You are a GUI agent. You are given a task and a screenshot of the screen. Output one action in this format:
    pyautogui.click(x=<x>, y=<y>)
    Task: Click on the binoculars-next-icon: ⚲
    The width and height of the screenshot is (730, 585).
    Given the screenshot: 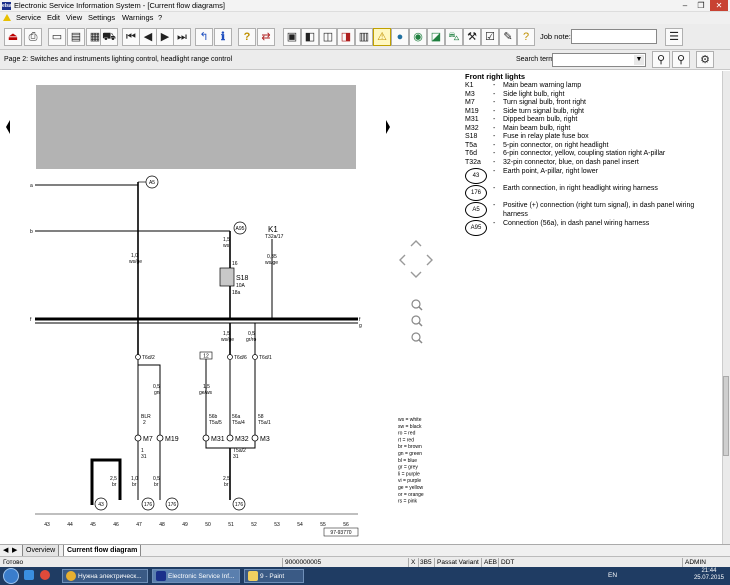 What is the action you would take?
    pyautogui.click(x=681, y=59)
    